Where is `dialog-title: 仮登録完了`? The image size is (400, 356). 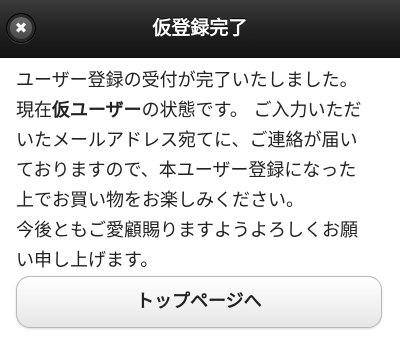 dialog-title: 仮登録完了 is located at coordinates (200, 28).